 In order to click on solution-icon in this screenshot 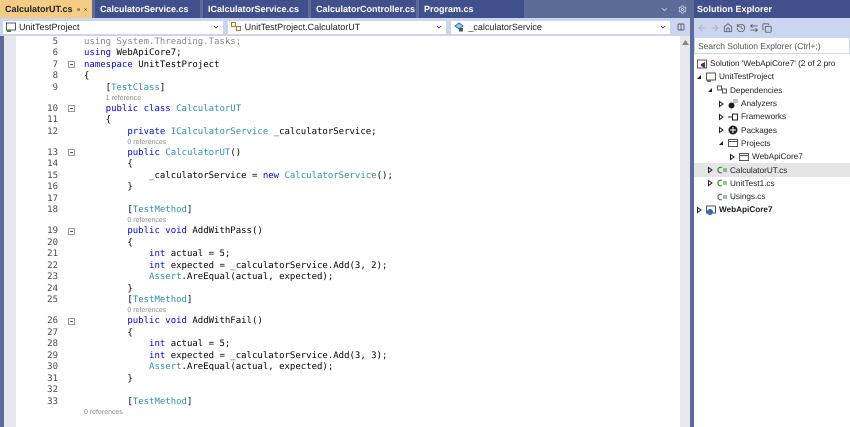, I will do `click(702, 63)`.